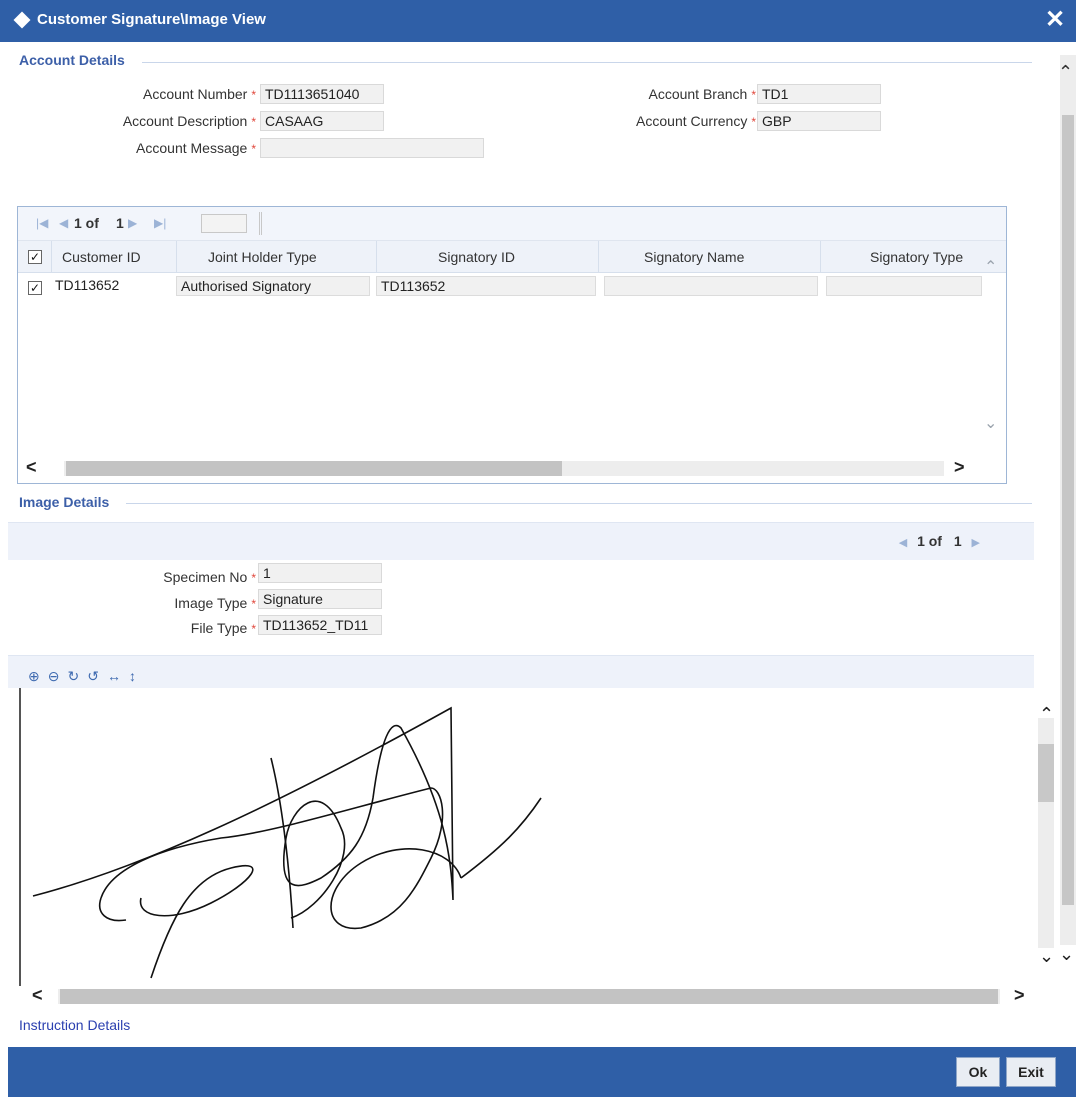  Describe the element at coordinates (63, 223) in the screenshot. I see `prev-page-icon: ◀` at that location.